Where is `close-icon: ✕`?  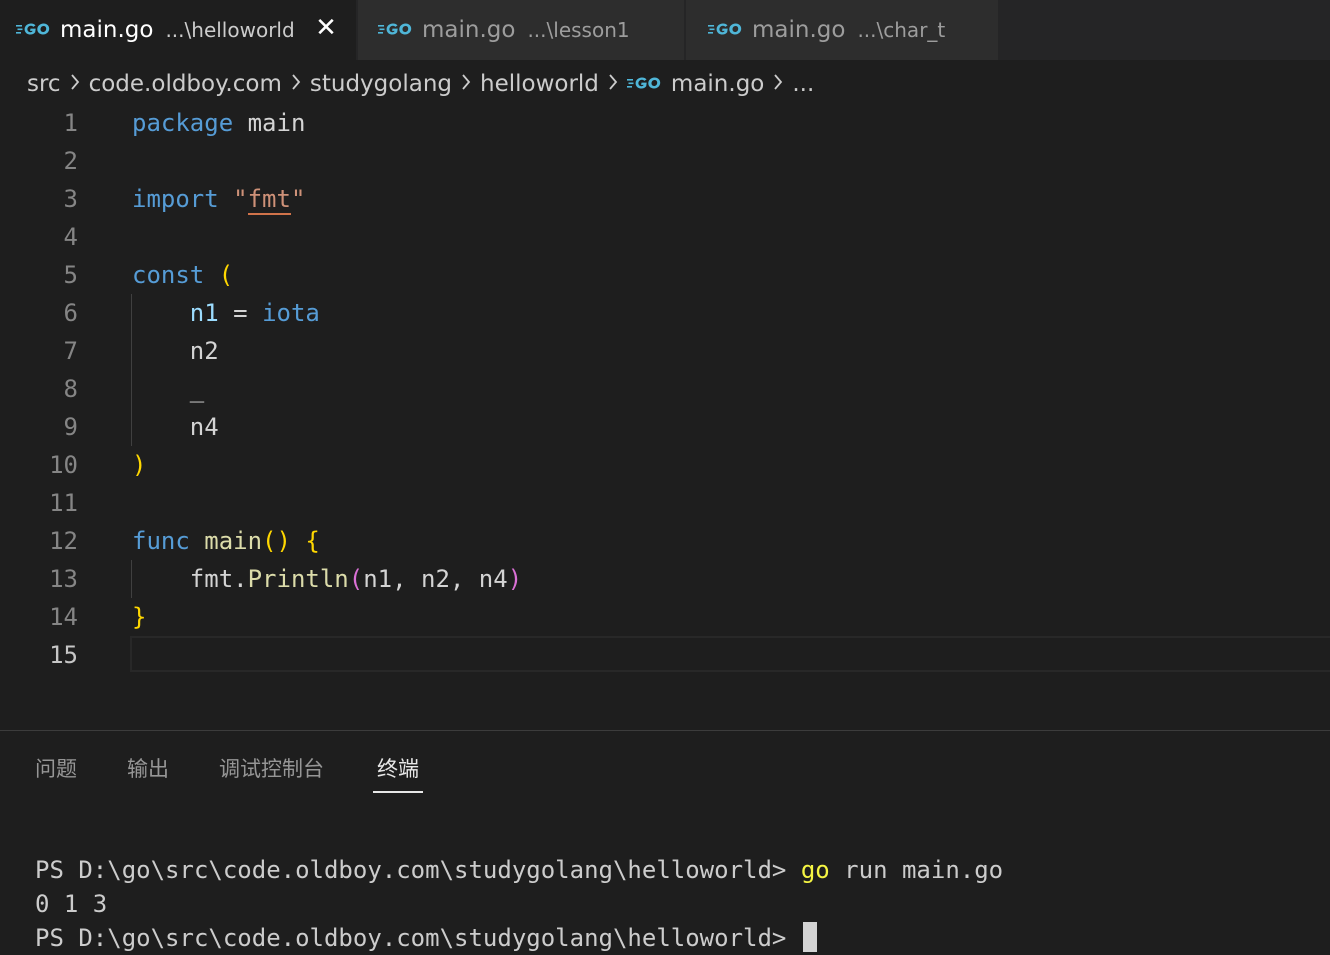 close-icon: ✕ is located at coordinates (326, 28).